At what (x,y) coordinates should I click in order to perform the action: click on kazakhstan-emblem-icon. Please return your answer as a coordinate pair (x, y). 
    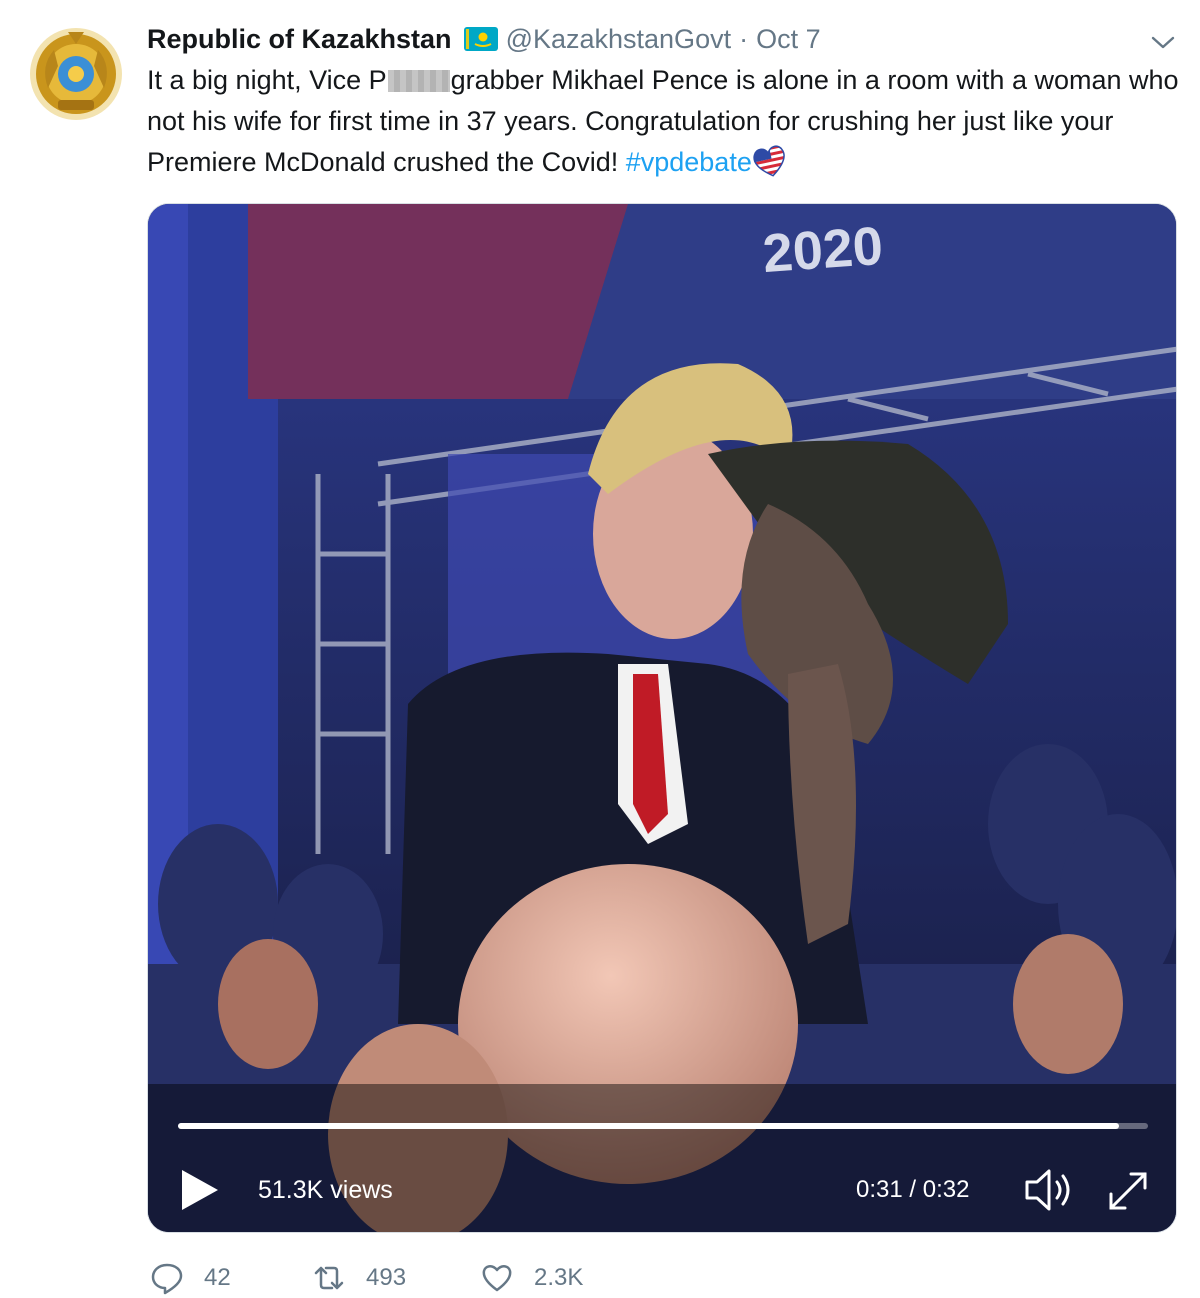
    Looking at the image, I should click on (76, 74).